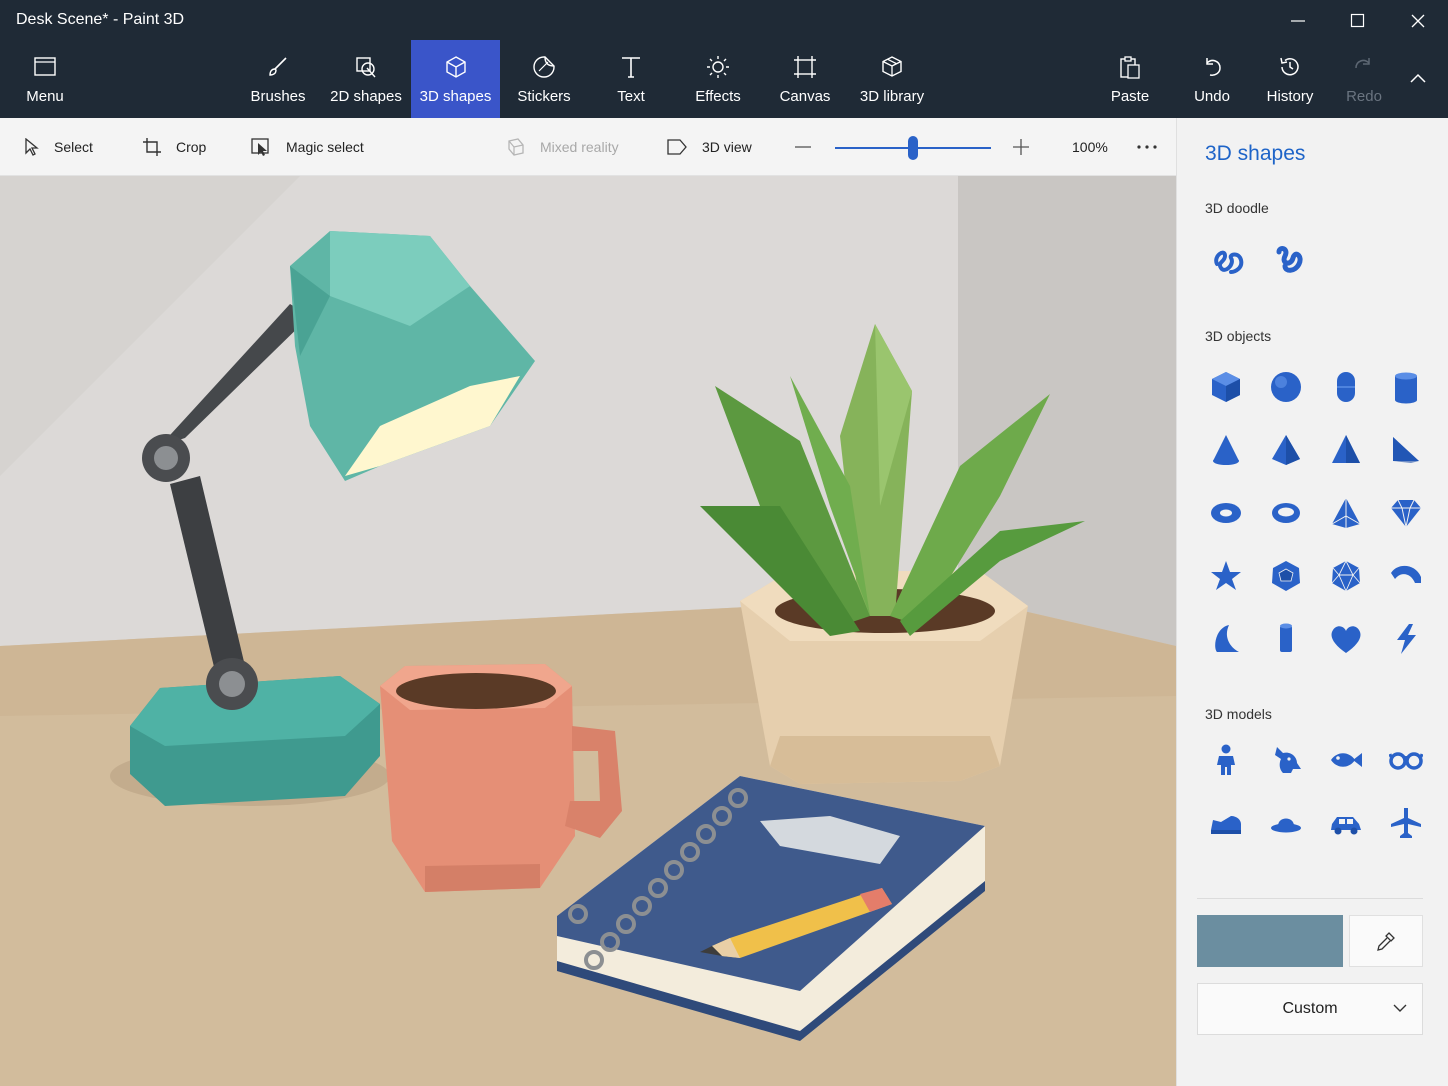  I want to click on close-icon, so click(1418, 21).